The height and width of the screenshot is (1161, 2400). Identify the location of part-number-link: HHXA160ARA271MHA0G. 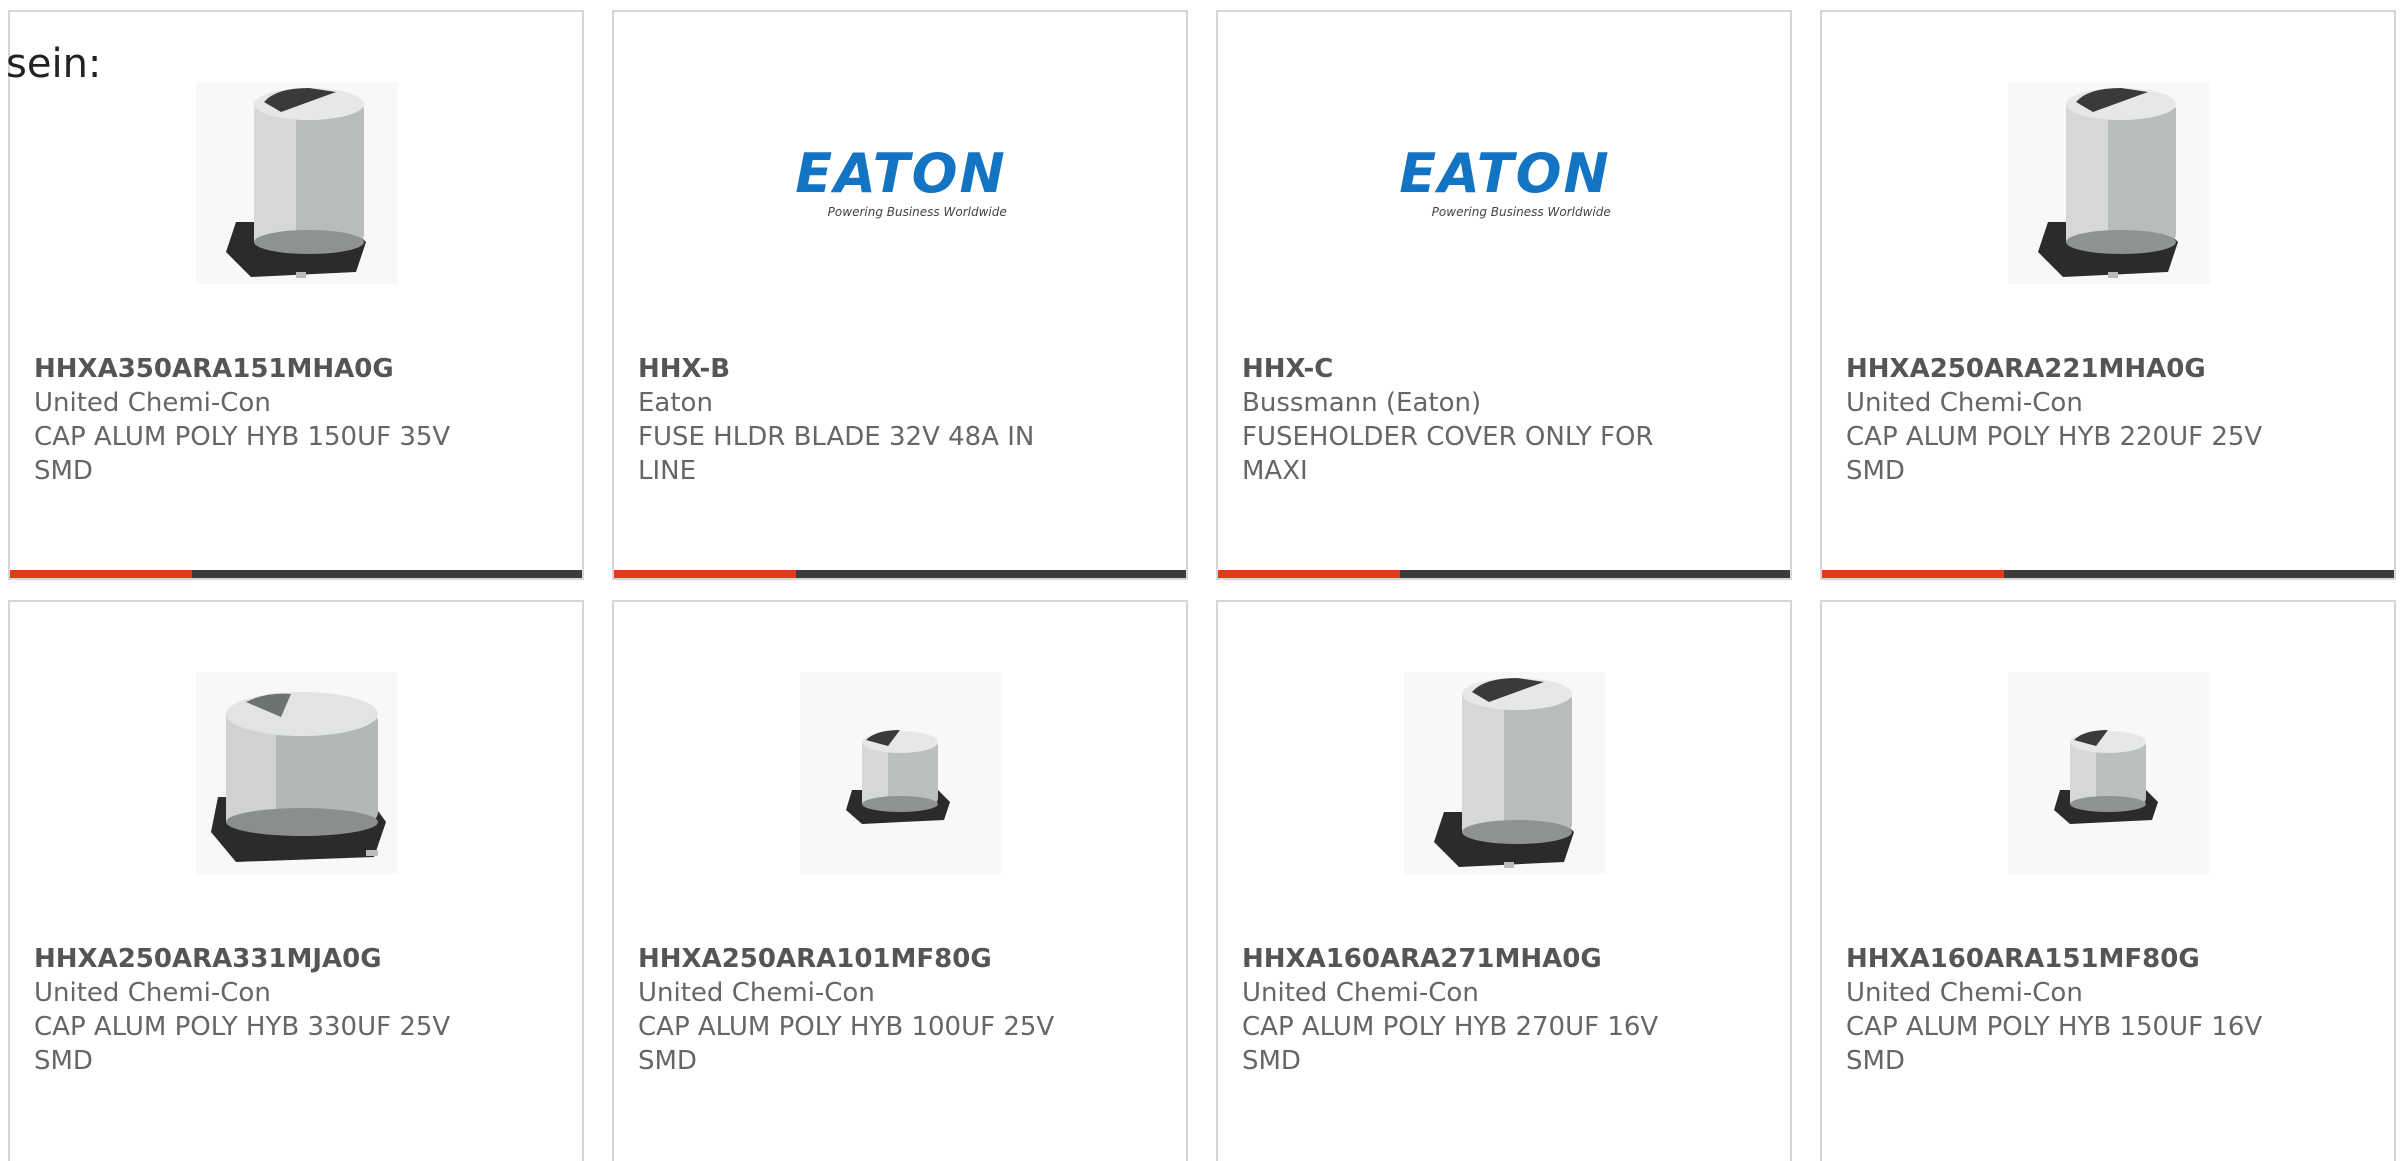
(1504, 959).